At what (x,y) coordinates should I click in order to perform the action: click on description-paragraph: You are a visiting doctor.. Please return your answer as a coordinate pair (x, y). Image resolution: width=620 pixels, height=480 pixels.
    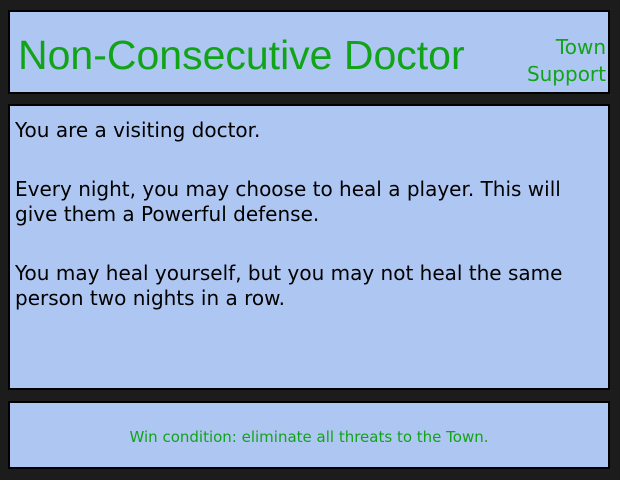
    Looking at the image, I should click on (138, 130).